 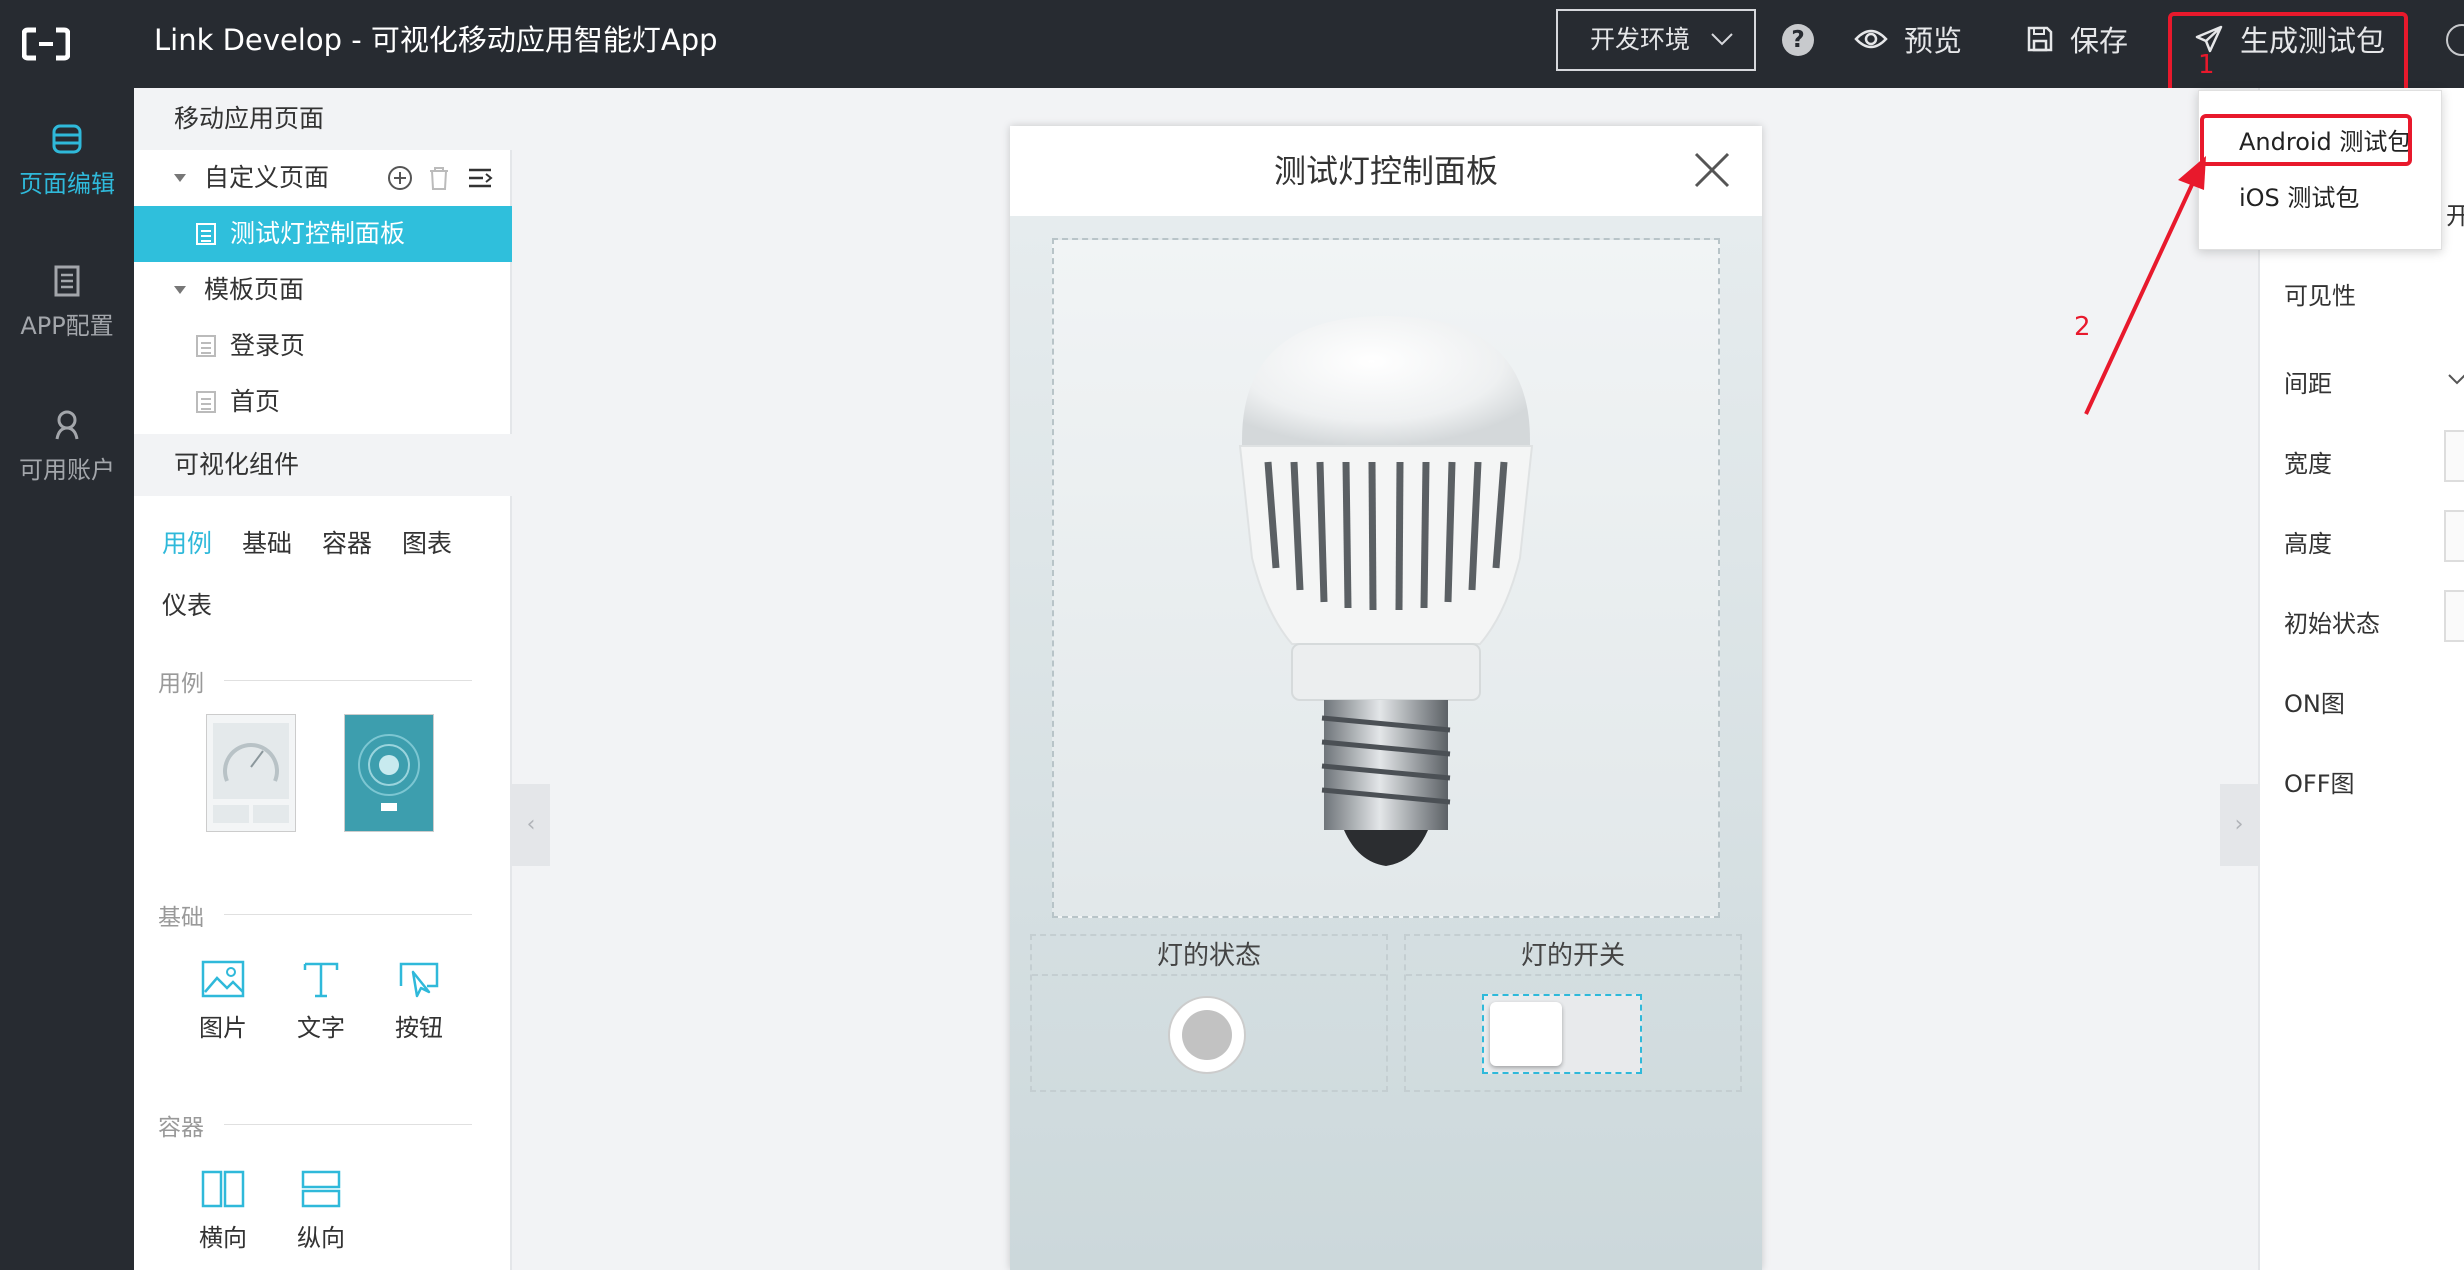 What do you see at coordinates (255, 401) in the screenshot?
I see `tree-item-label: 首页` at bounding box center [255, 401].